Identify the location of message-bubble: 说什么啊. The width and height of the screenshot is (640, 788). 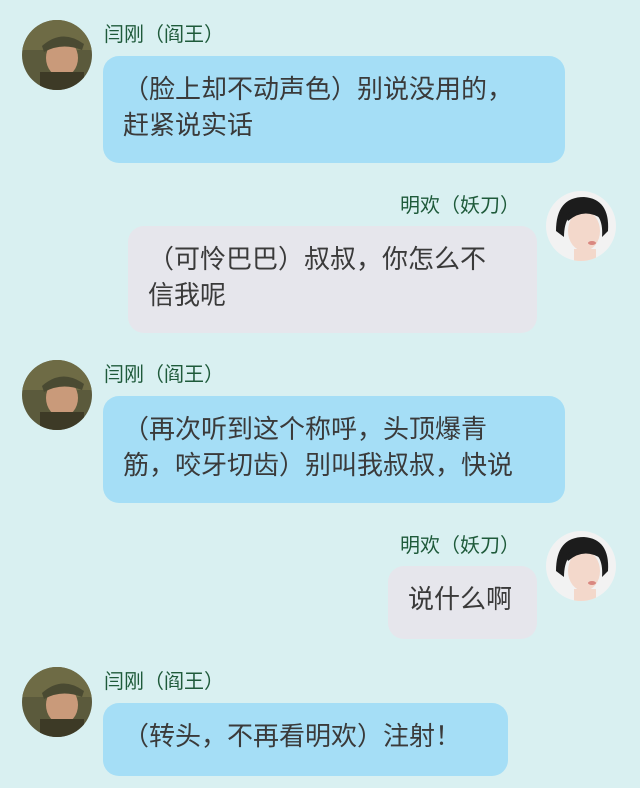
(462, 602).